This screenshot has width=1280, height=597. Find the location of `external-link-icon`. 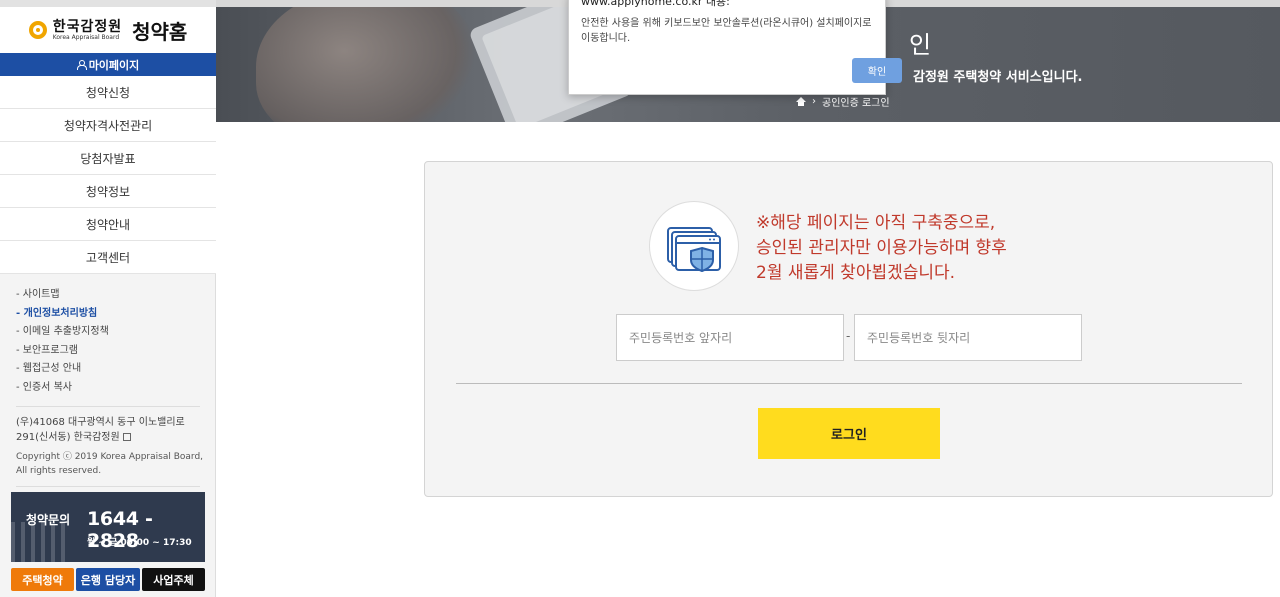

external-link-icon is located at coordinates (126, 437).